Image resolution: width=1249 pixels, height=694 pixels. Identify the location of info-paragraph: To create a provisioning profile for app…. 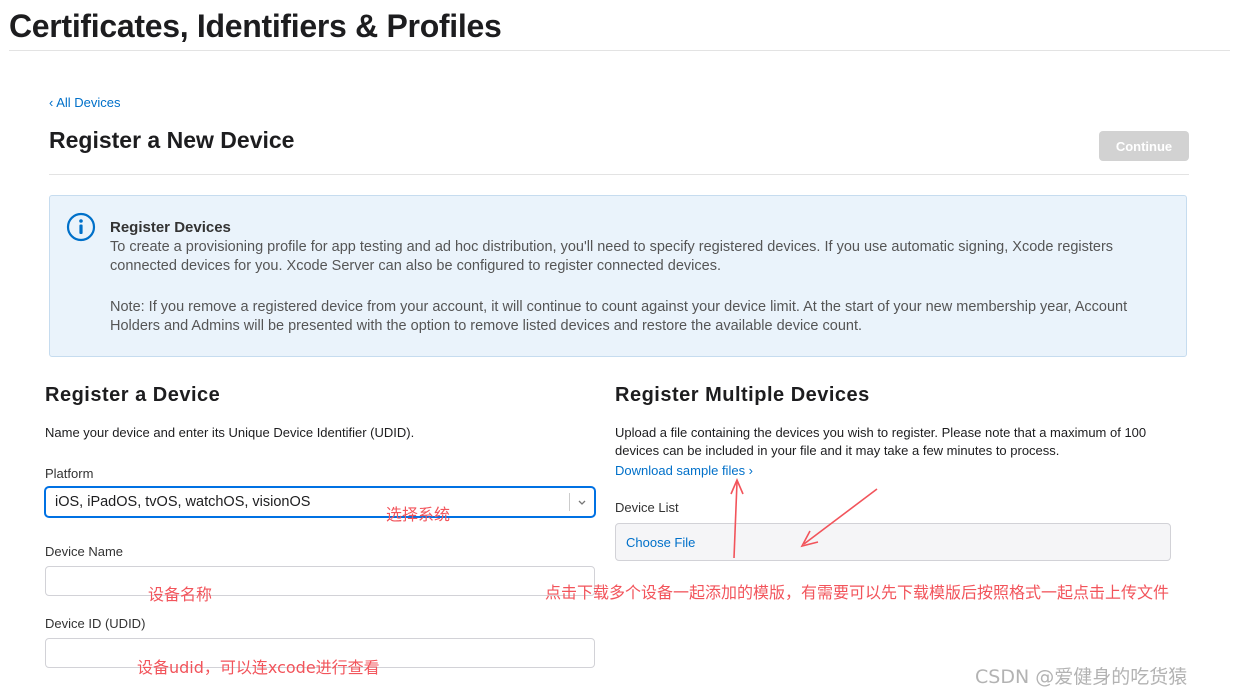
(612, 256).